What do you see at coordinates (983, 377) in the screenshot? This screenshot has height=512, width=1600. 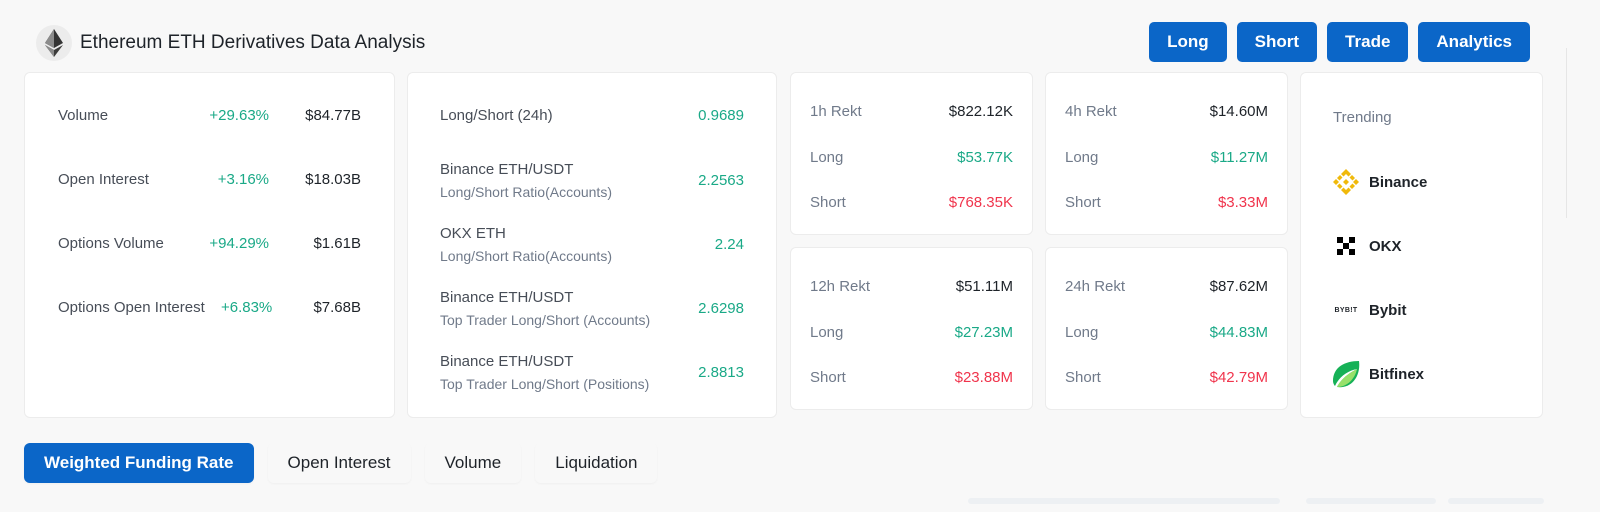 I see `rekt-short-value: $23.88M` at bounding box center [983, 377].